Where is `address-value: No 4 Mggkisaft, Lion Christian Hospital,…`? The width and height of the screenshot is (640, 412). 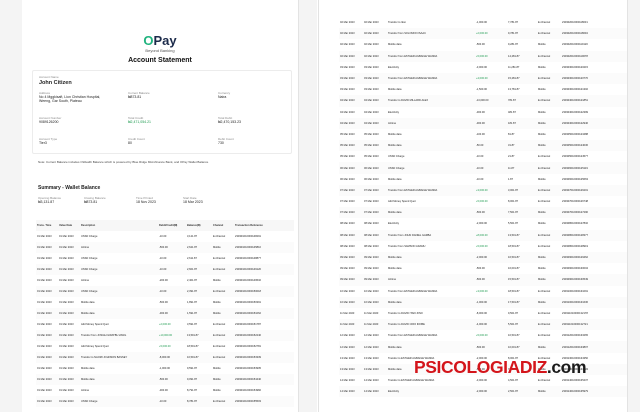
address-value: No 4 Mggkisaft, Lion Christian Hospital,… is located at coordinates (70, 99).